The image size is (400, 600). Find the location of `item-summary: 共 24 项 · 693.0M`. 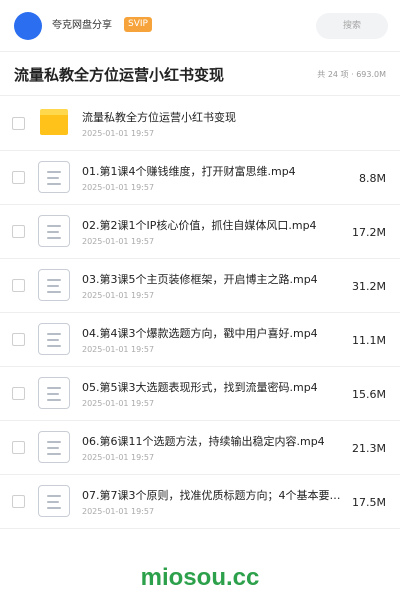

item-summary: 共 24 项 · 693.0M is located at coordinates (351, 74).